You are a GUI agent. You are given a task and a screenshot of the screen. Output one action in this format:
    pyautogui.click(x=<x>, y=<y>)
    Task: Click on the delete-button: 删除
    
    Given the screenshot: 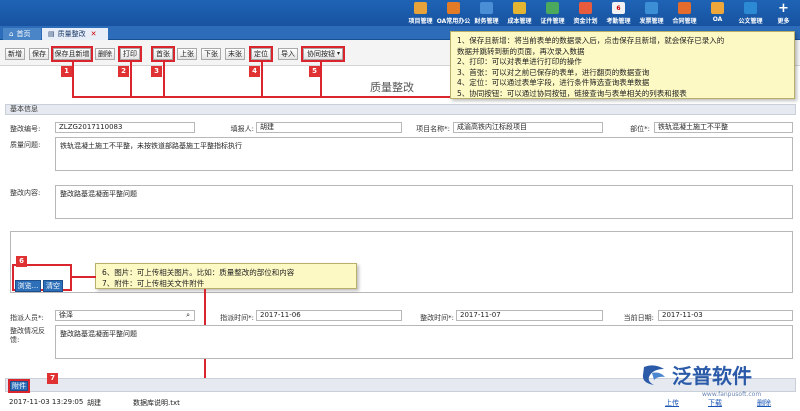 What is the action you would take?
    pyautogui.click(x=105, y=54)
    